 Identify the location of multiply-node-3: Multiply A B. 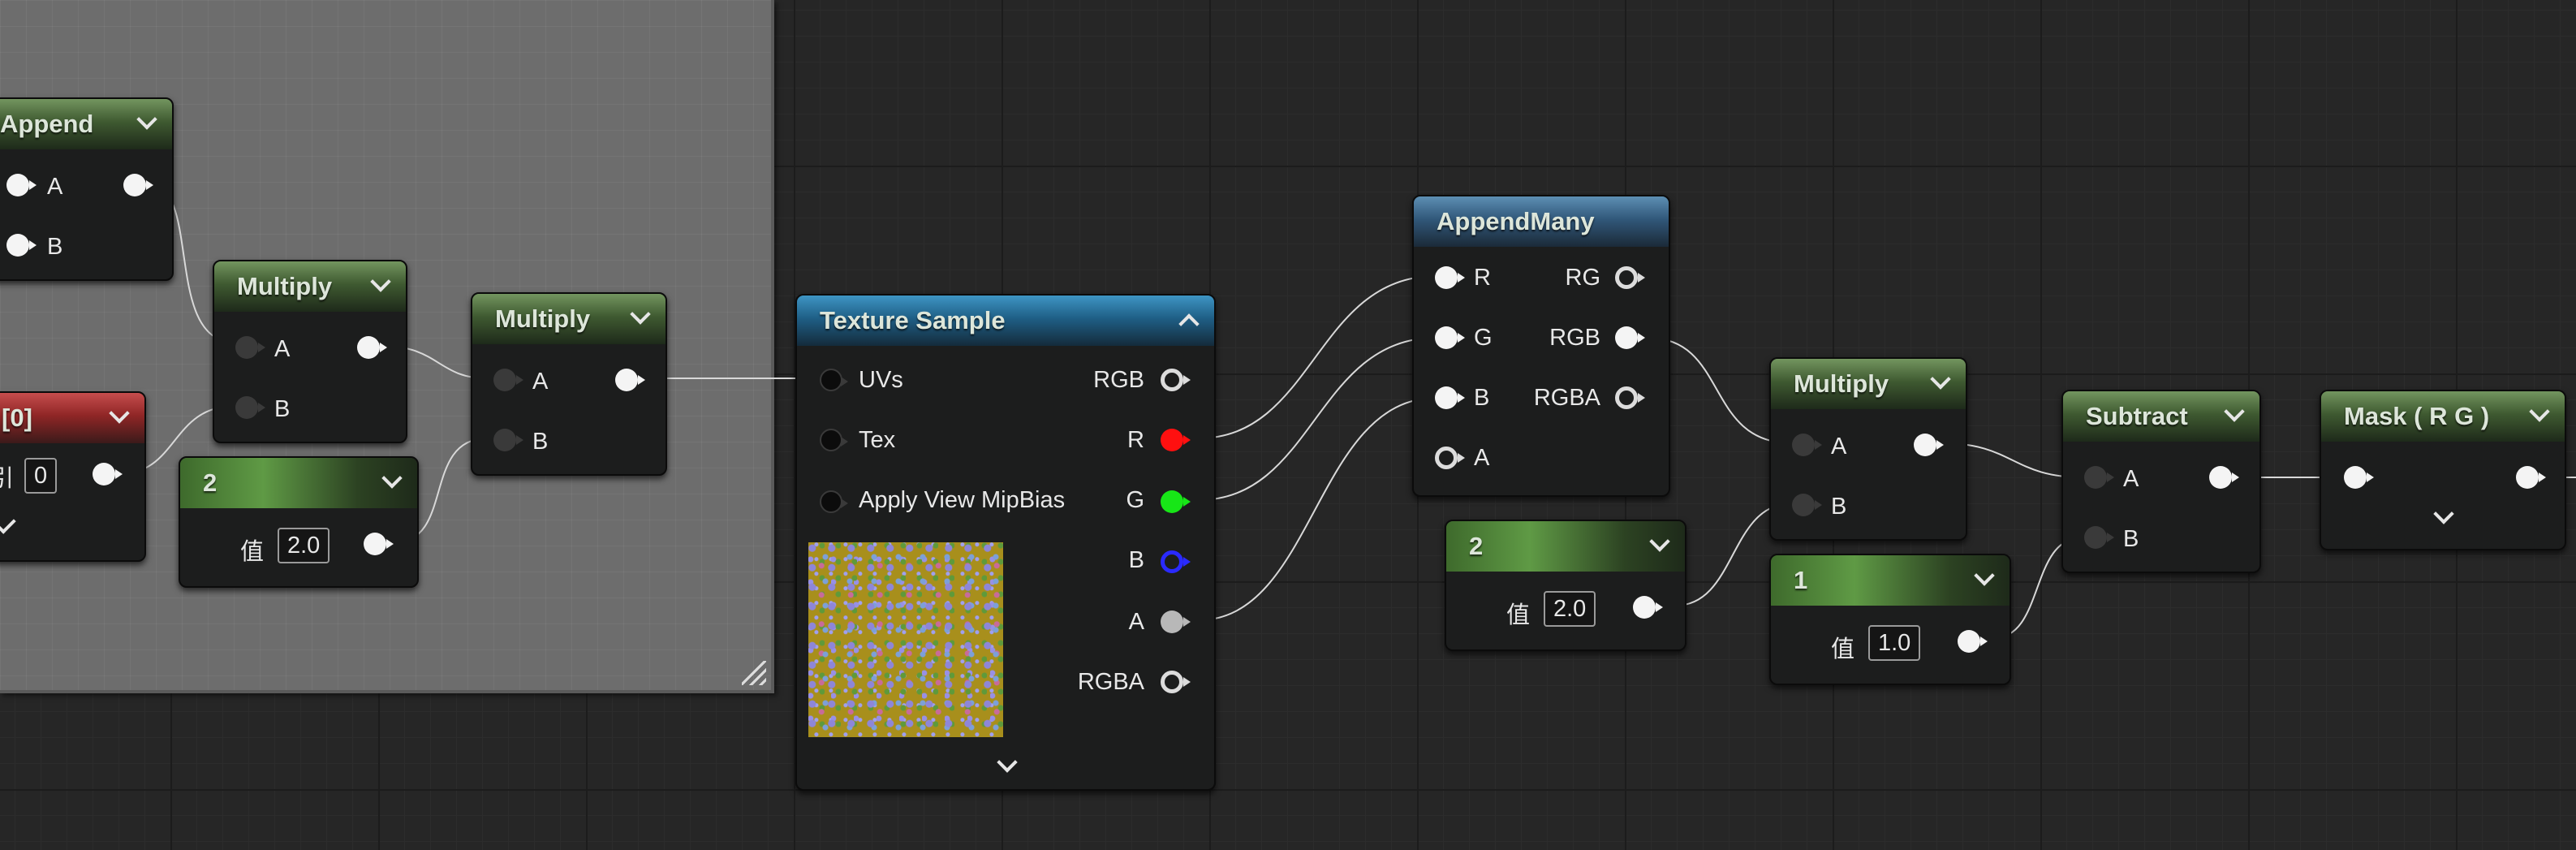
(1868, 449).